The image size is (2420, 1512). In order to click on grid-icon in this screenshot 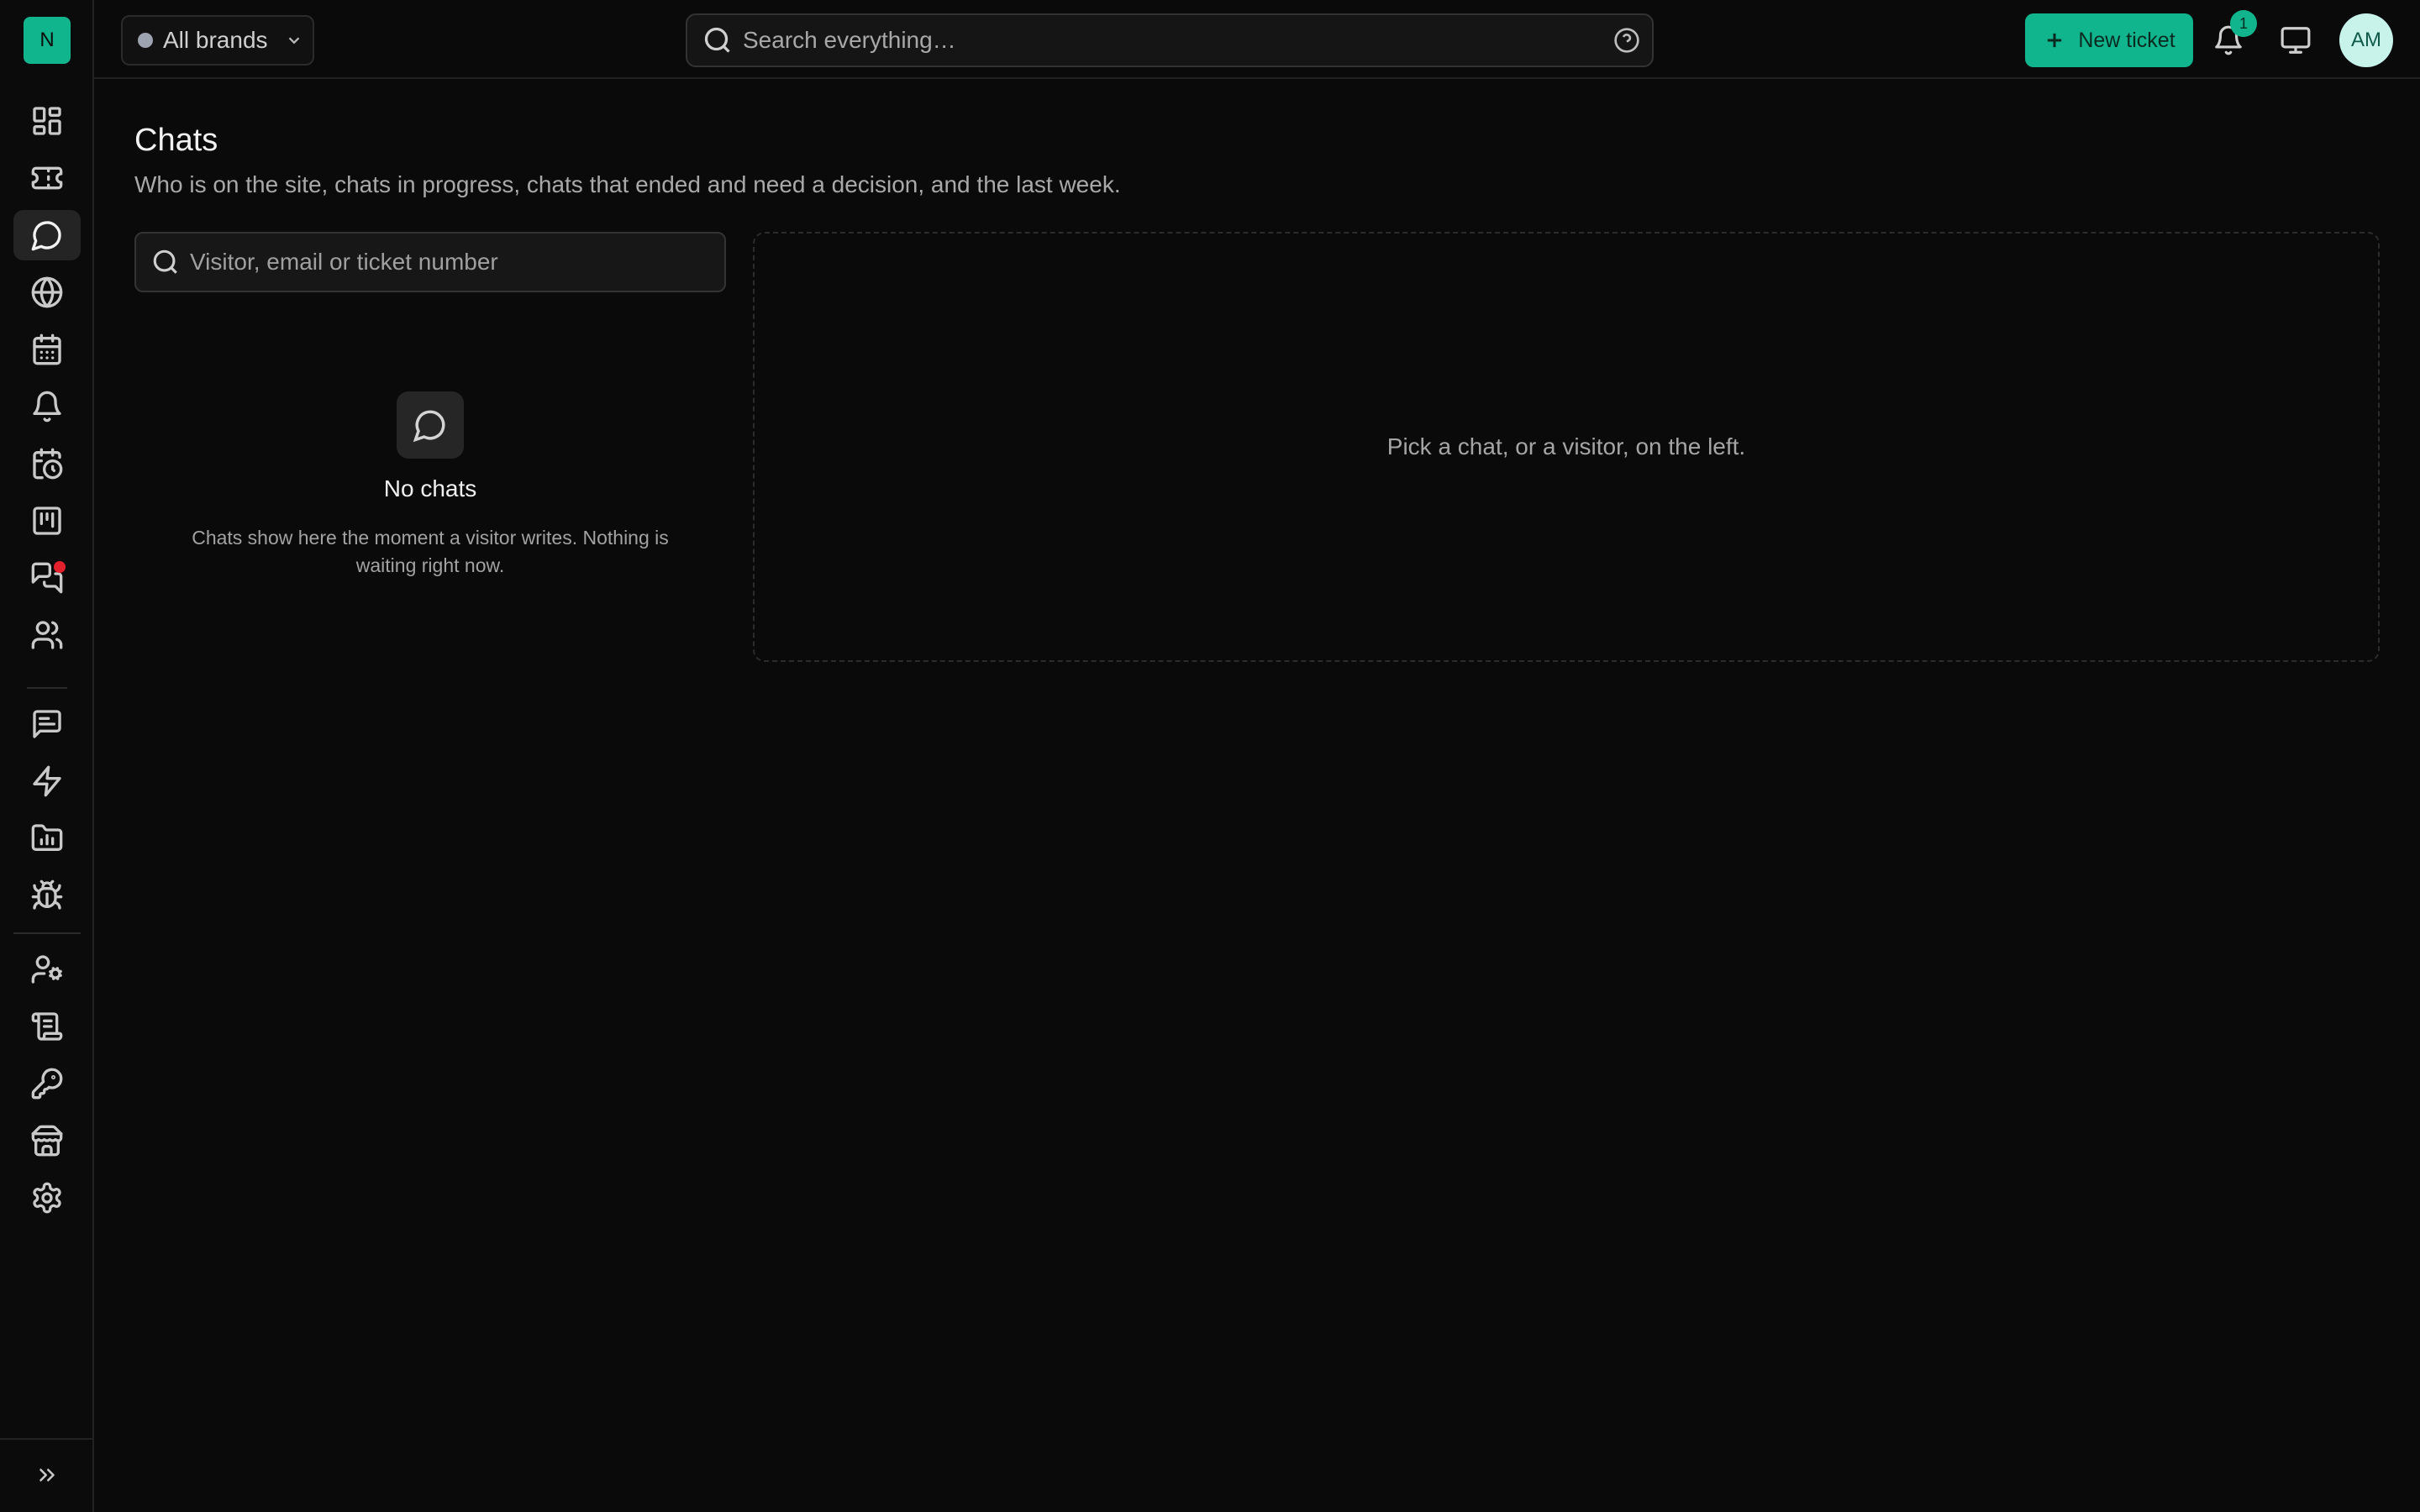, I will do `click(47, 121)`.